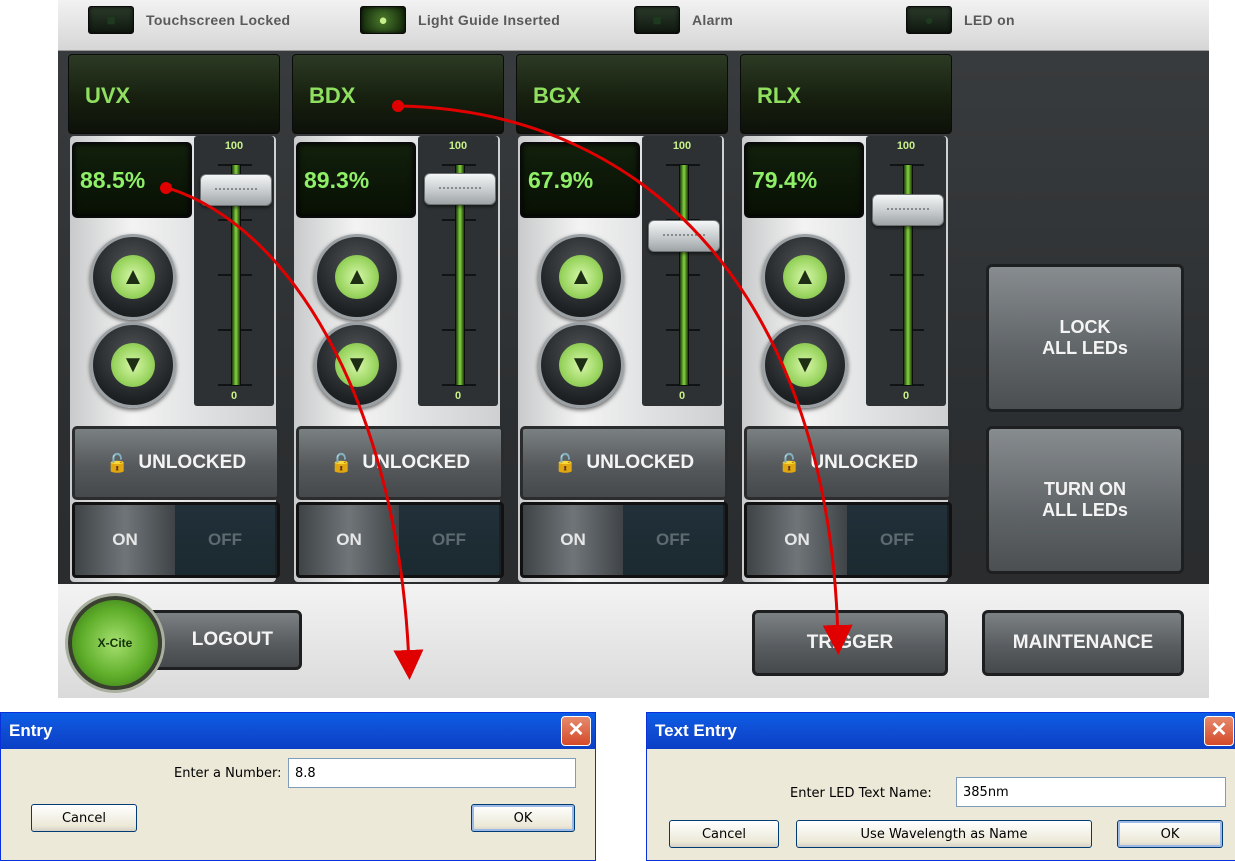 This screenshot has height=861, width=1235. I want to click on unlocked-padlock-icon: 🔓, so click(341, 462).